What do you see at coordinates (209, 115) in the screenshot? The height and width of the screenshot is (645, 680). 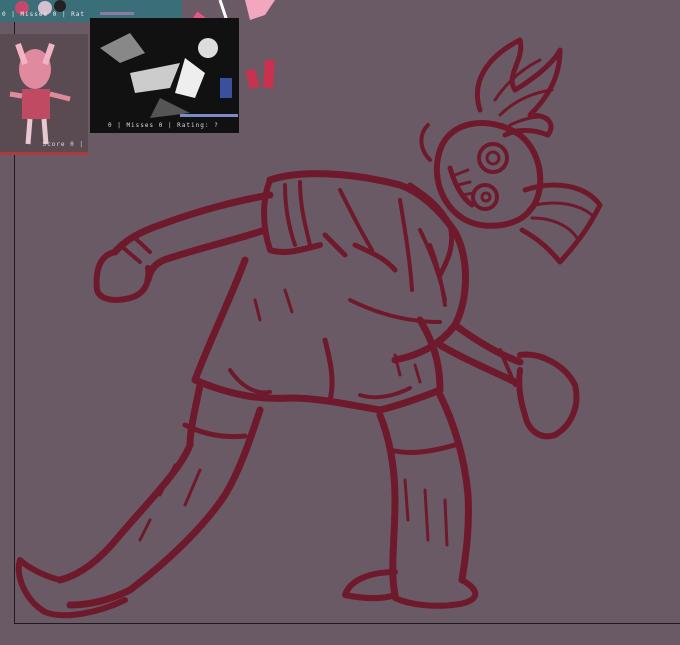 I see `reference-game-health-bar` at bounding box center [209, 115].